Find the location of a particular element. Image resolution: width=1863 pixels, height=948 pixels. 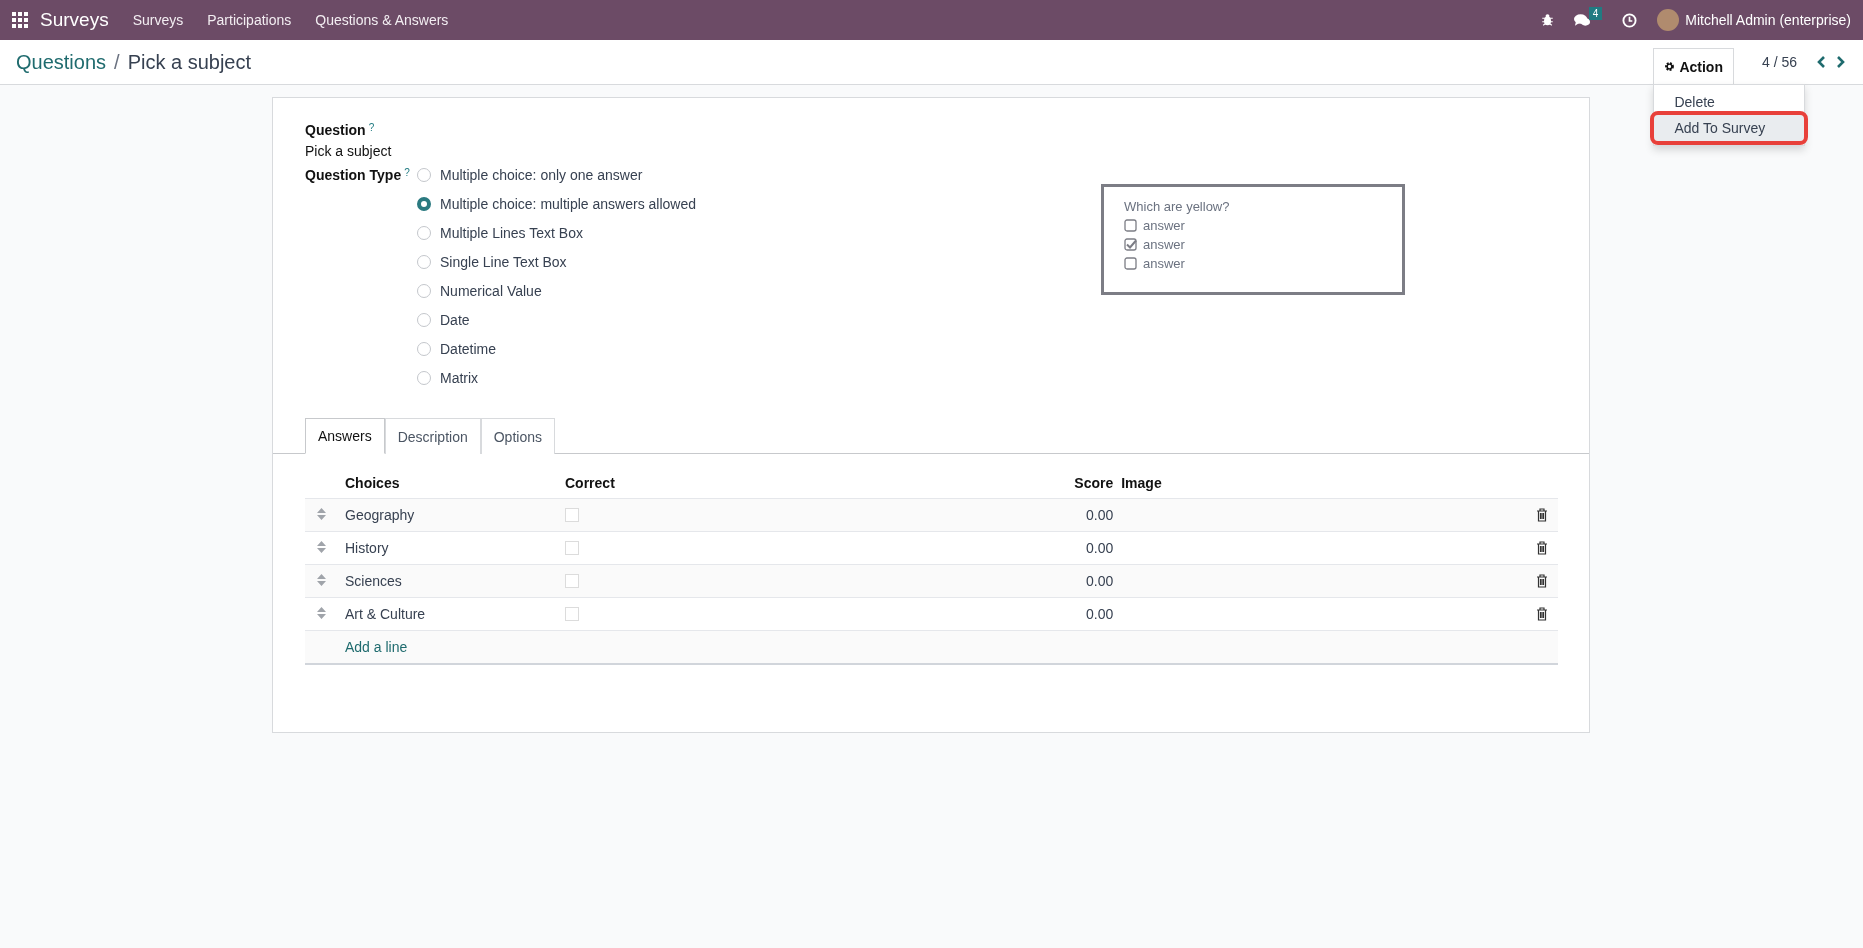

table-cell: Geography is located at coordinates (455, 515).